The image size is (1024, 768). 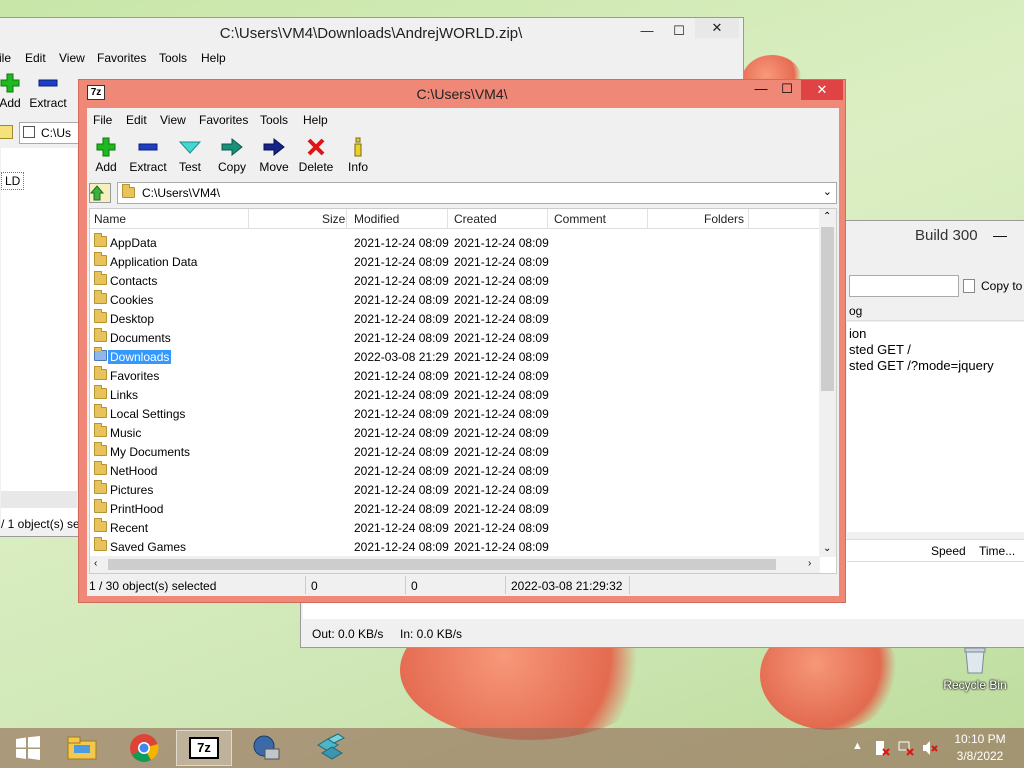 What do you see at coordinates (106, 154) in the screenshot?
I see `add-button: Add` at bounding box center [106, 154].